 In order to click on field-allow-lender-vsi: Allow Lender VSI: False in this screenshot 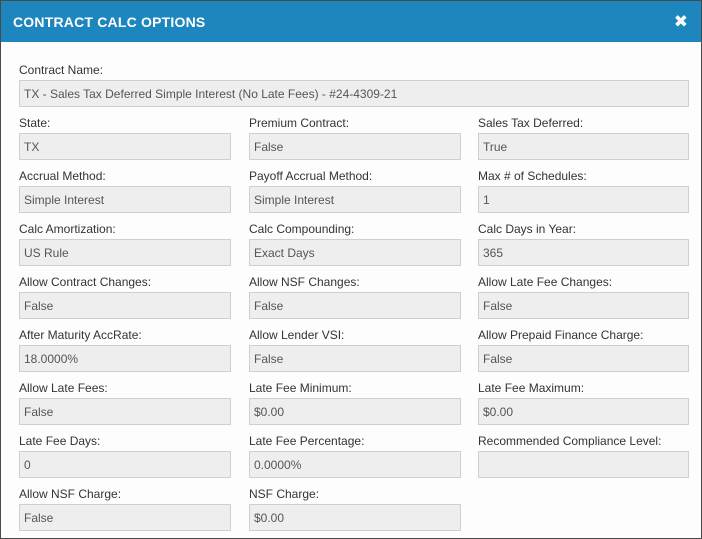, I will do `click(355, 350)`.